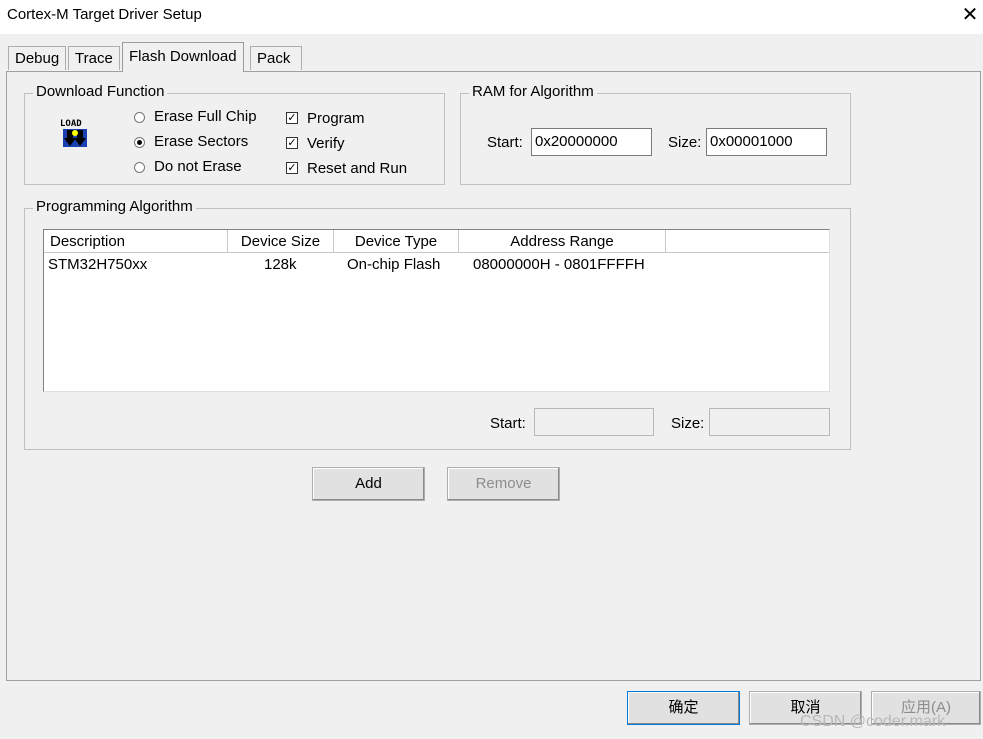 The height and width of the screenshot is (739, 983). I want to click on check-reset-and-run-label: Reset and Run, so click(357, 168).